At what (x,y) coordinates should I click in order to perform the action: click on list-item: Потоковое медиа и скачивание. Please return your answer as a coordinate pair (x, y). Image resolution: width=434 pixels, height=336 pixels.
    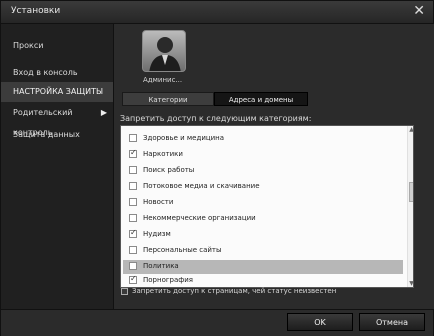
    Looking at the image, I should click on (263, 187).